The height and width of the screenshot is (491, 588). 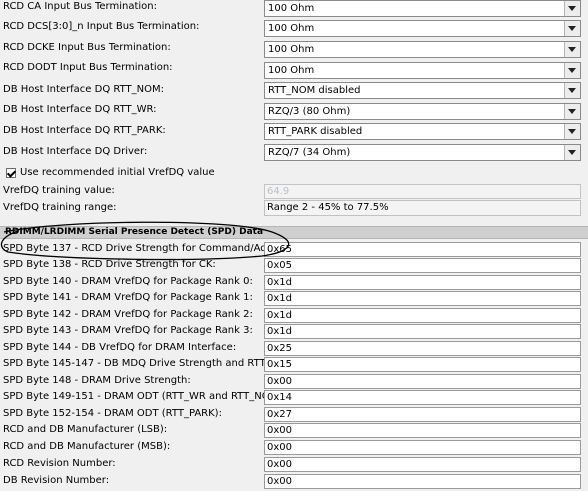 What do you see at coordinates (80, 109) in the screenshot?
I see `db-rtt-wr-label: DB Host Interface DQ RTT_WR:` at bounding box center [80, 109].